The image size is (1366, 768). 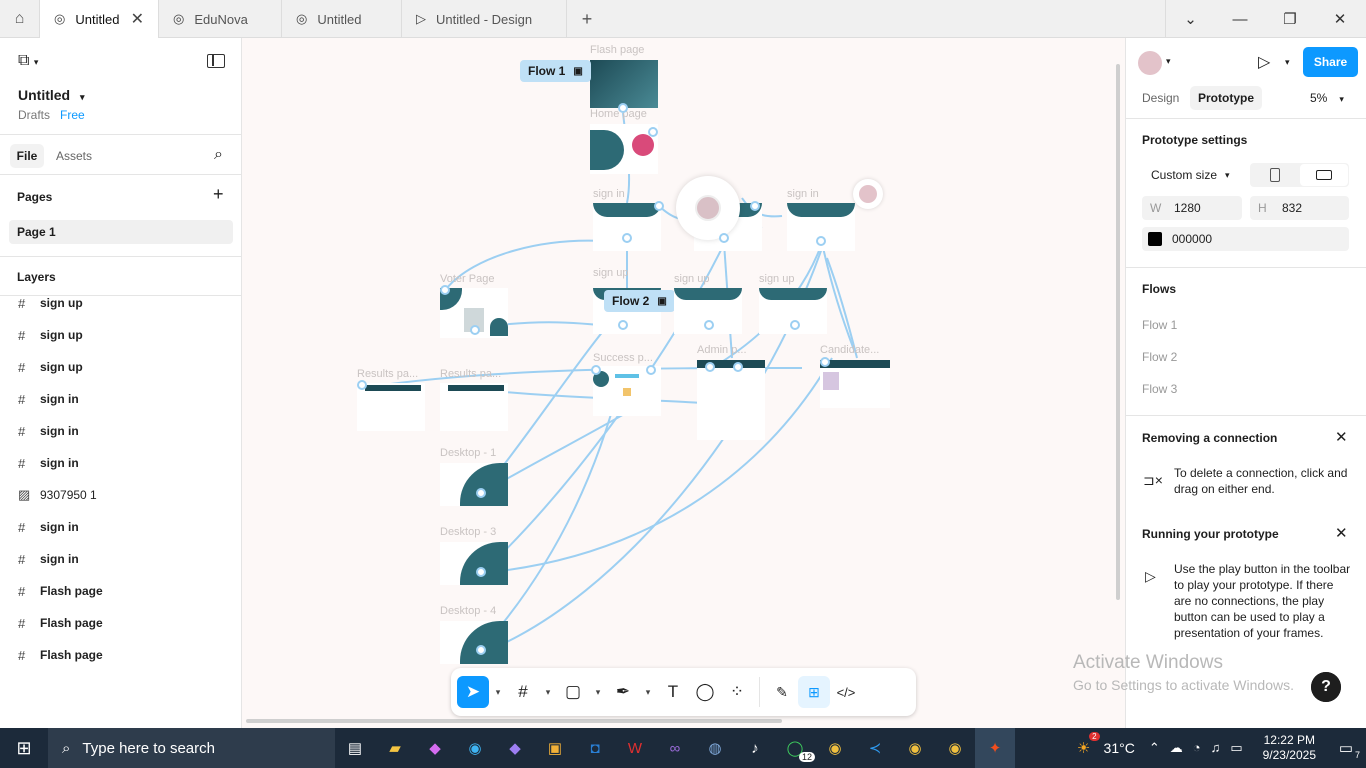 I want to click on window-close-icon: ✕, so click(x=1340, y=19).